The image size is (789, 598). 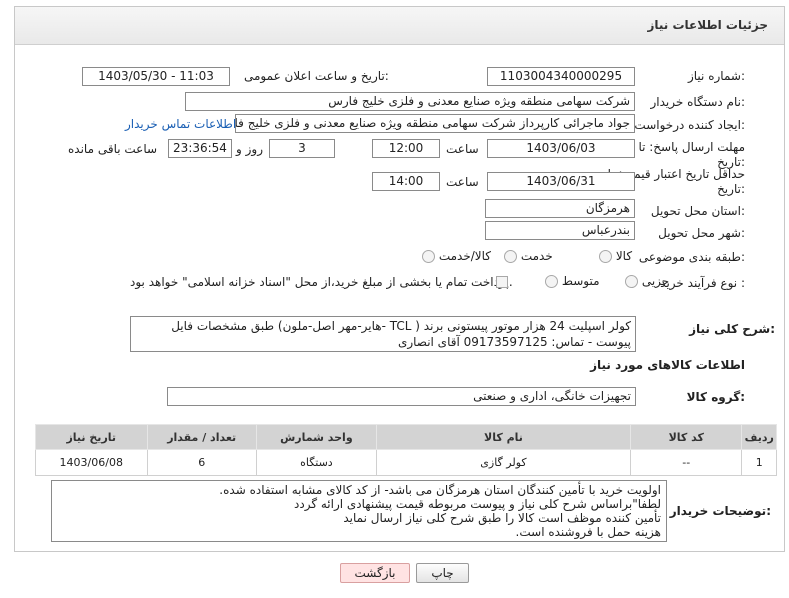 I want to click on description-label: شرح کلی نیاز:, so click(x=732, y=329).